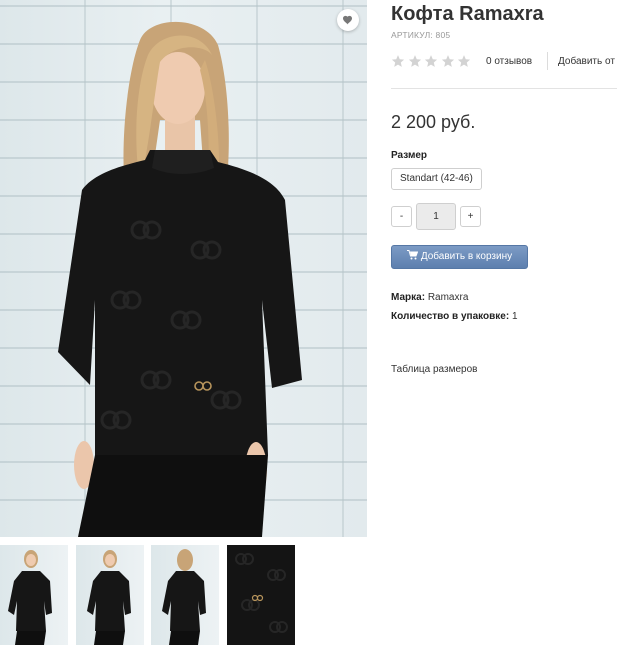 The height and width of the screenshot is (651, 617). I want to click on product-price: 2 200 руб., so click(433, 122).